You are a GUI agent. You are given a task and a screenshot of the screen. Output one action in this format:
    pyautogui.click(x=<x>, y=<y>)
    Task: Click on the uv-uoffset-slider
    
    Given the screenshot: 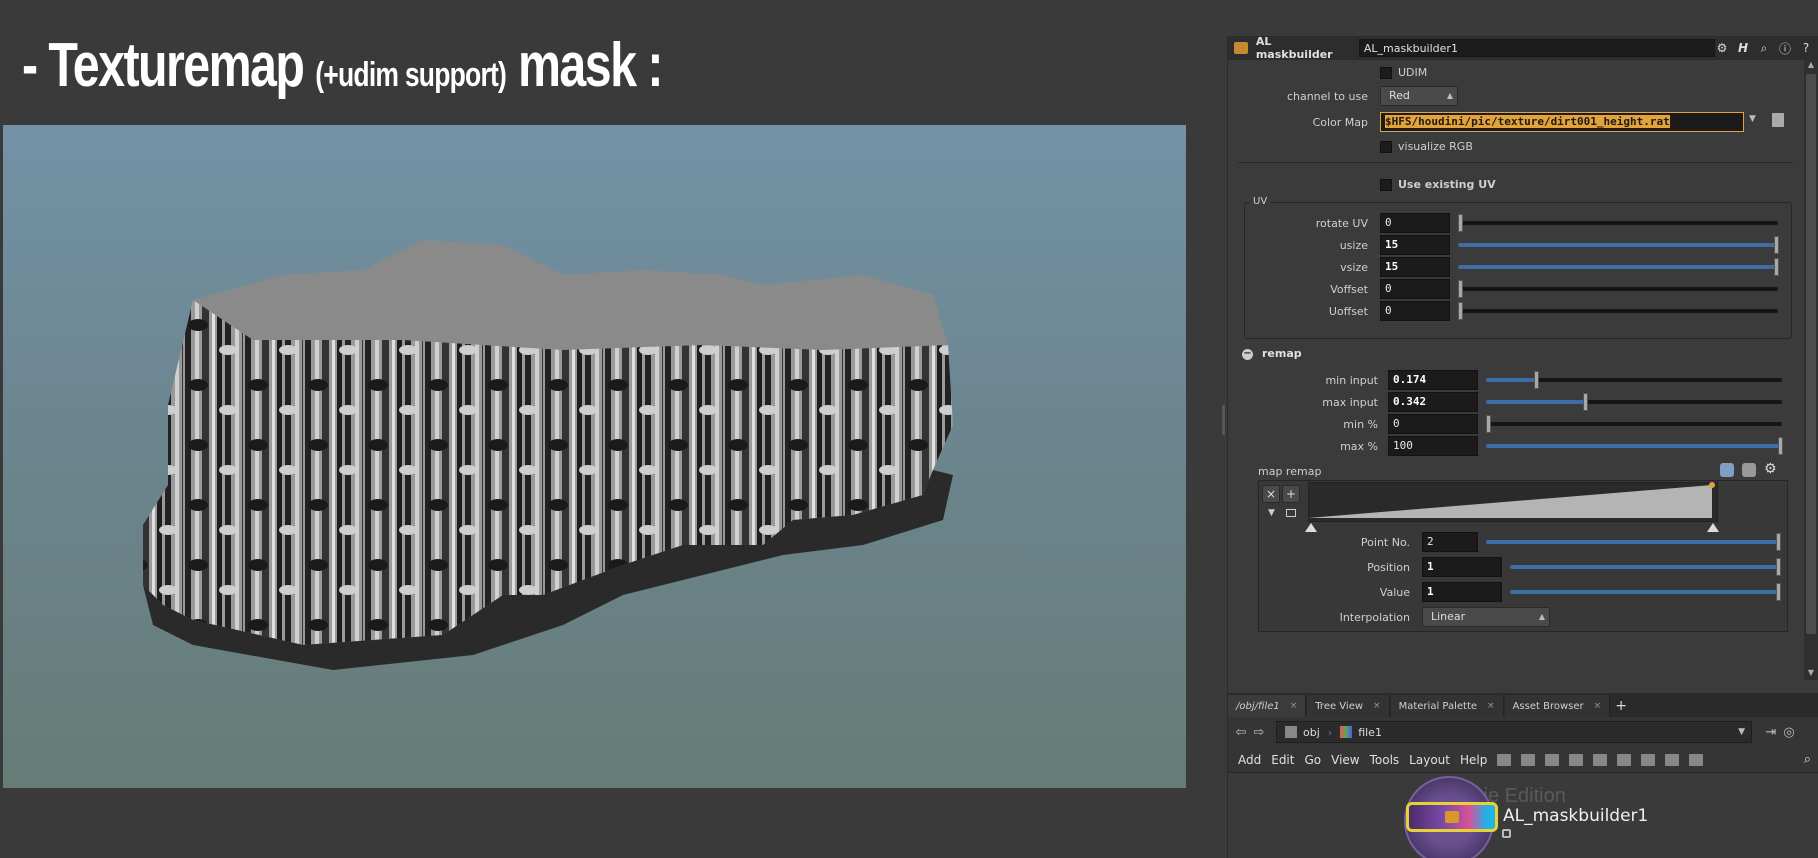 What is the action you would take?
    pyautogui.click(x=1618, y=311)
    